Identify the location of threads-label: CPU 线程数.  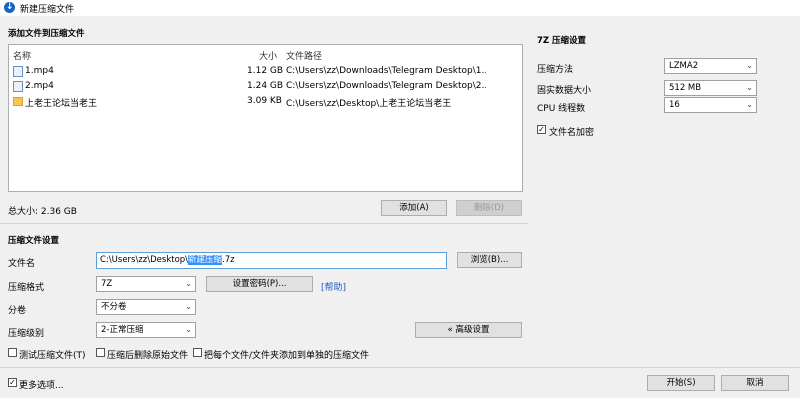
(561, 109).